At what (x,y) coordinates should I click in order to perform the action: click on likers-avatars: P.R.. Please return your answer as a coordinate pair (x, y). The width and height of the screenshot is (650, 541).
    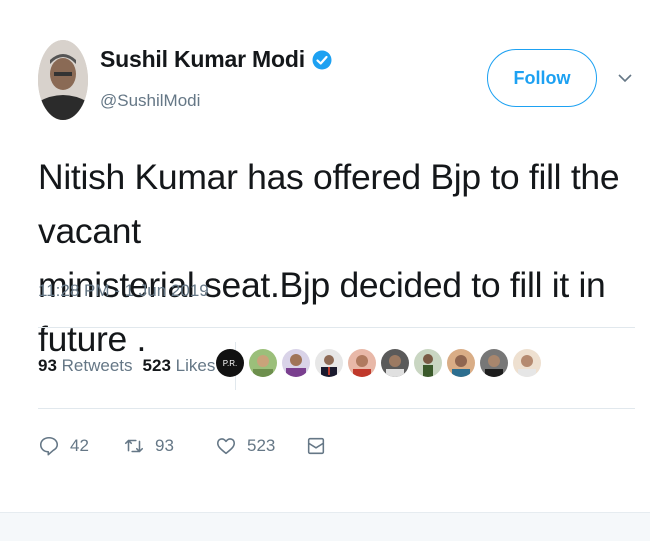
    Looking at the image, I should click on (378, 363).